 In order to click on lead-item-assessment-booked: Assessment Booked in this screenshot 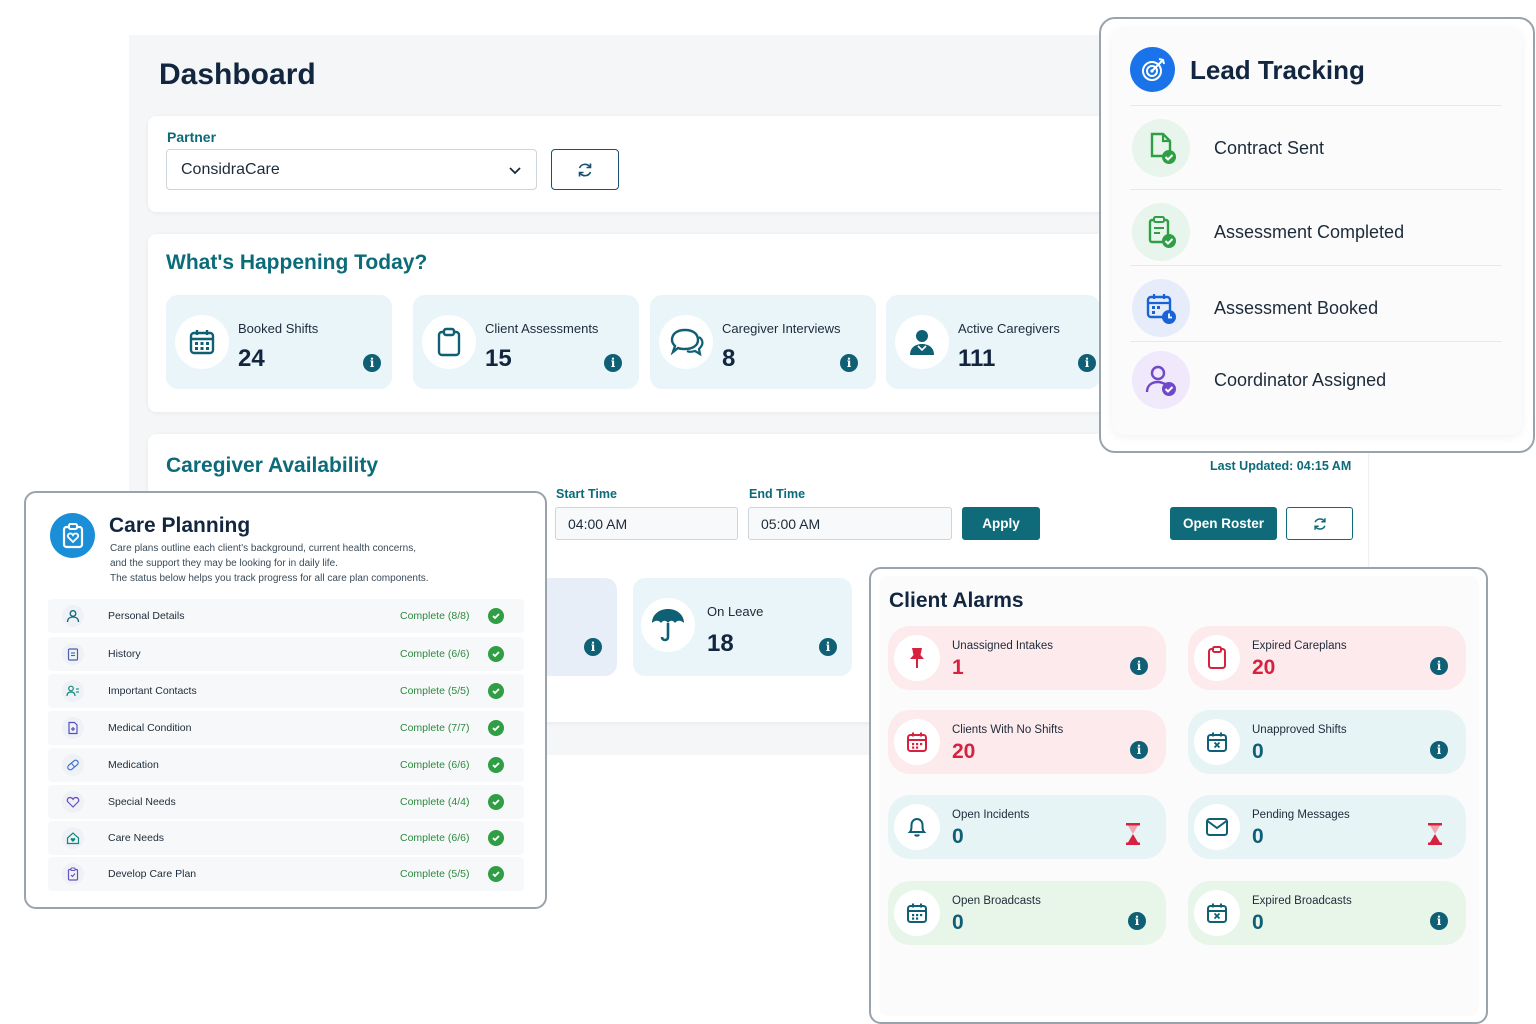, I will do `click(1316, 303)`.